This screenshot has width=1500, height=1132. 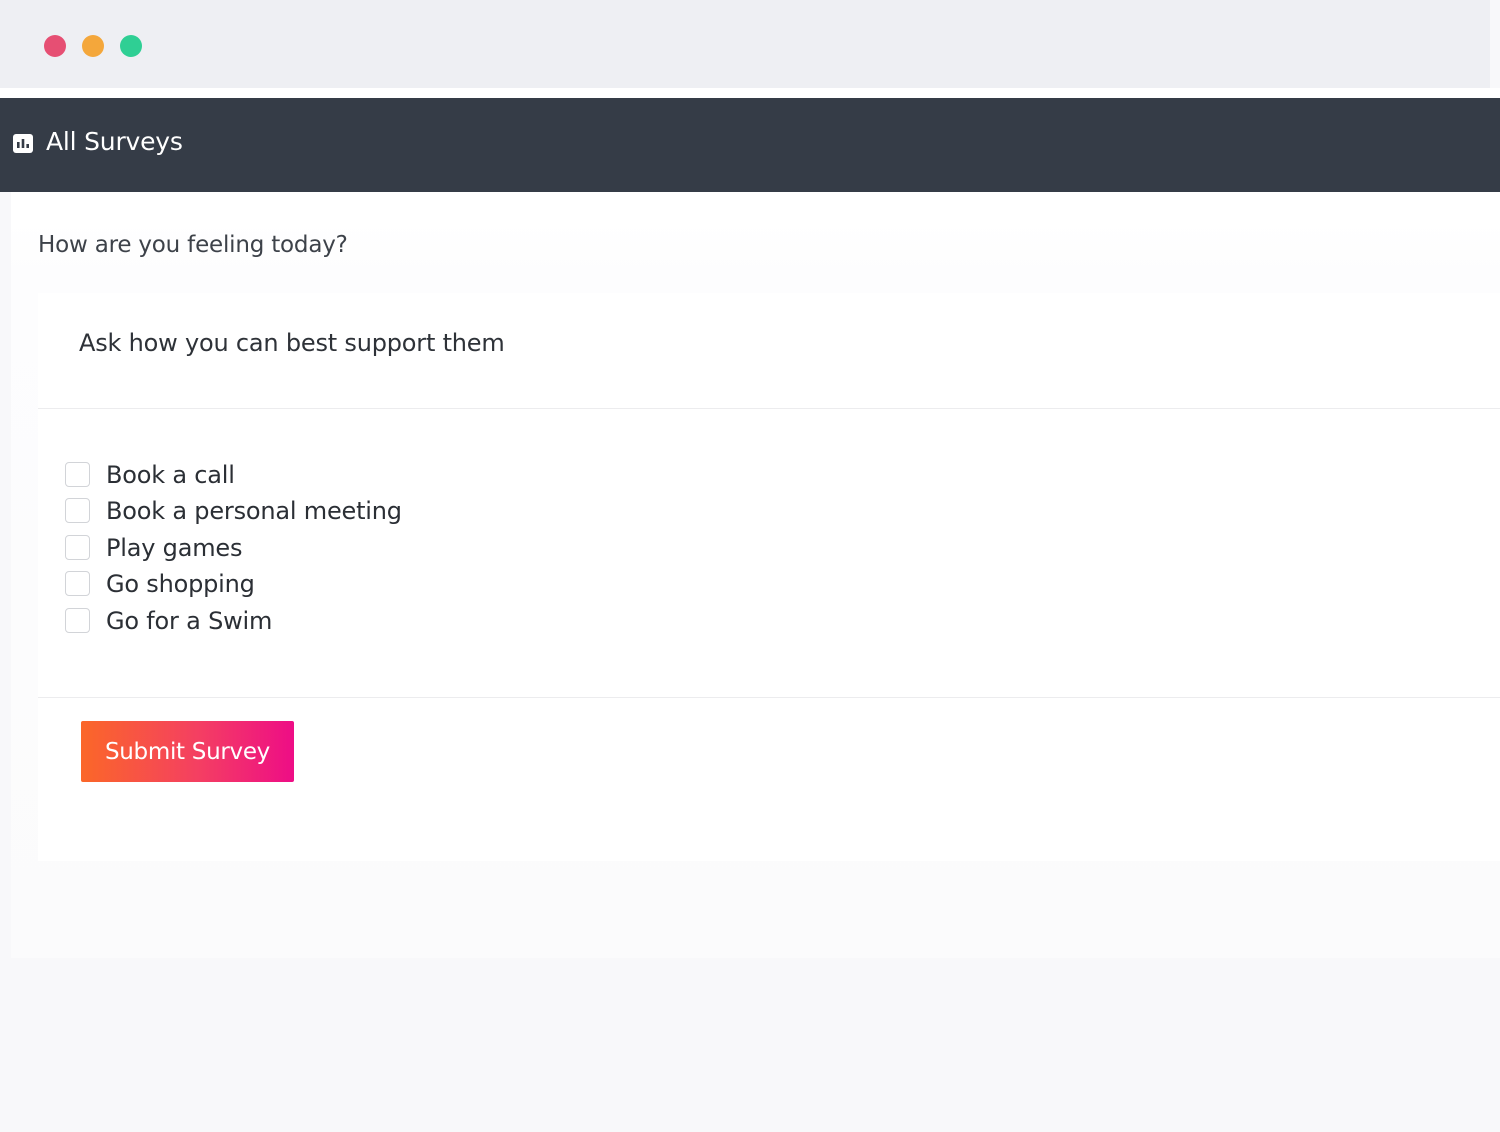 What do you see at coordinates (189, 621) in the screenshot?
I see `option-label: Go for a Swim` at bounding box center [189, 621].